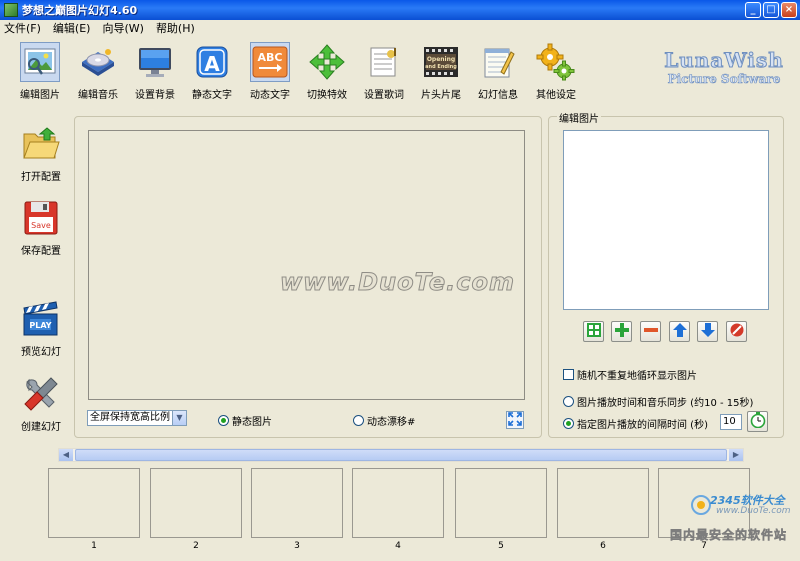 This screenshot has height=561, width=800. I want to click on app-icon, so click(11, 10).